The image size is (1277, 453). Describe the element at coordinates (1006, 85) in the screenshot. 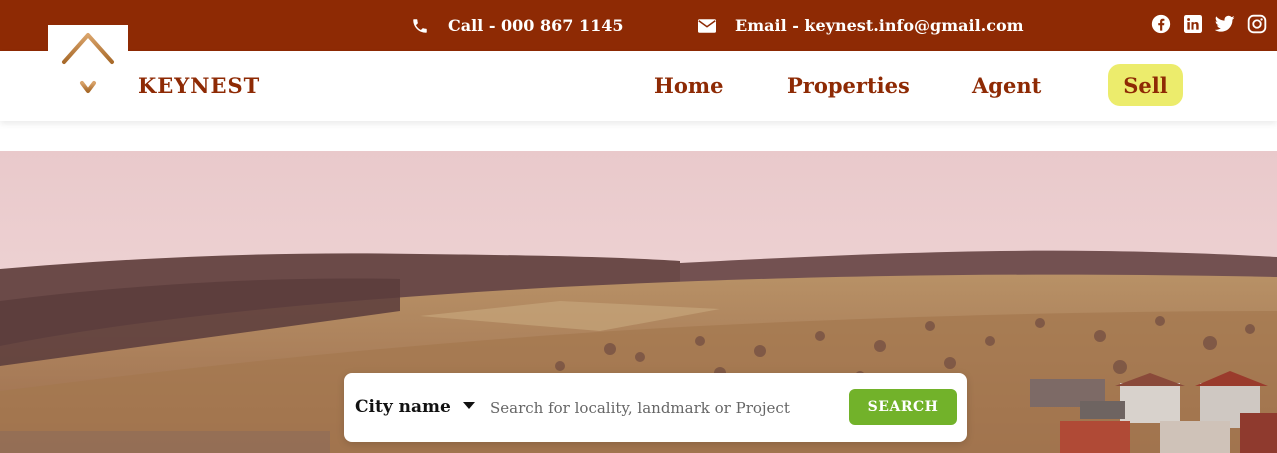

I see `nav-agent: Agent` at that location.